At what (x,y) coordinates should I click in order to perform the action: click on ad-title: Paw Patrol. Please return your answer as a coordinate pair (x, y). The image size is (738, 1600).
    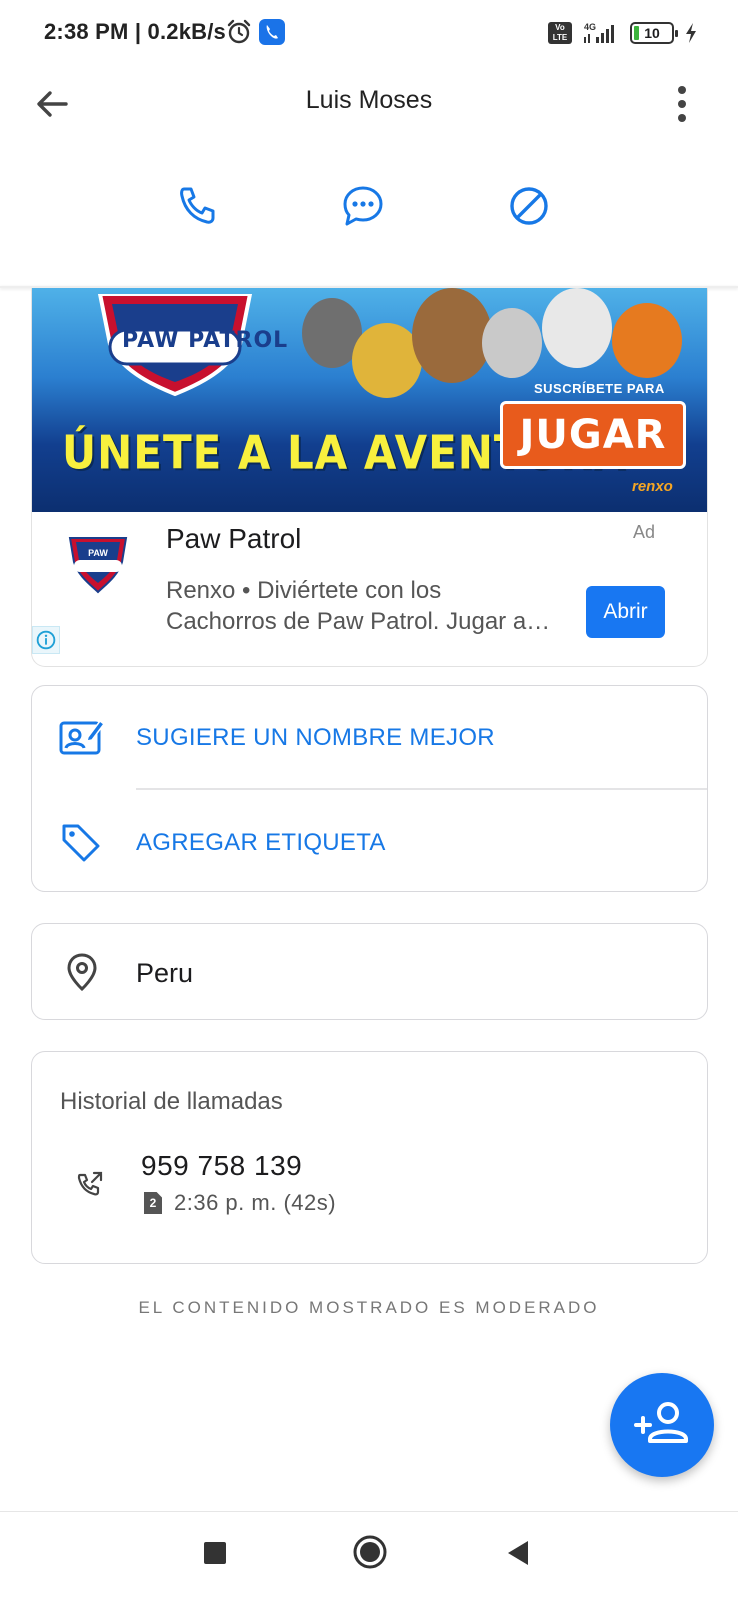
    Looking at the image, I should click on (233, 539).